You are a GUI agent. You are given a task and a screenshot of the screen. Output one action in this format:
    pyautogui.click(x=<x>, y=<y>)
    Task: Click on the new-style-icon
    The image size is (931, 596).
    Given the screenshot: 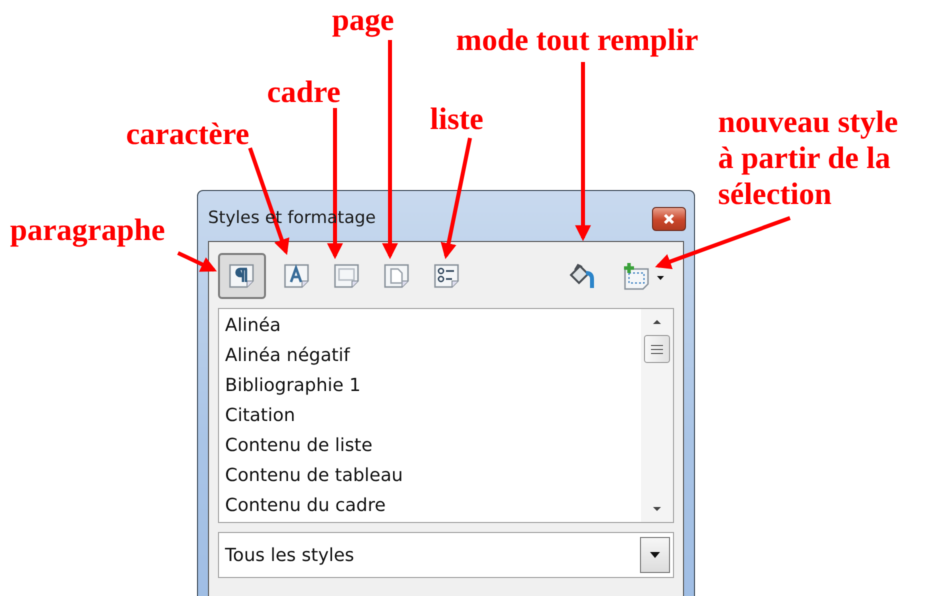 What is the action you would take?
    pyautogui.click(x=643, y=276)
    